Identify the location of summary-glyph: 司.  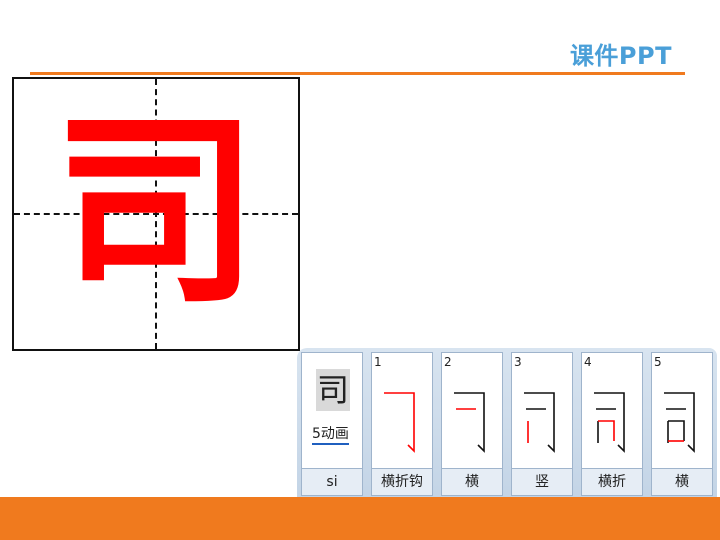
(333, 390).